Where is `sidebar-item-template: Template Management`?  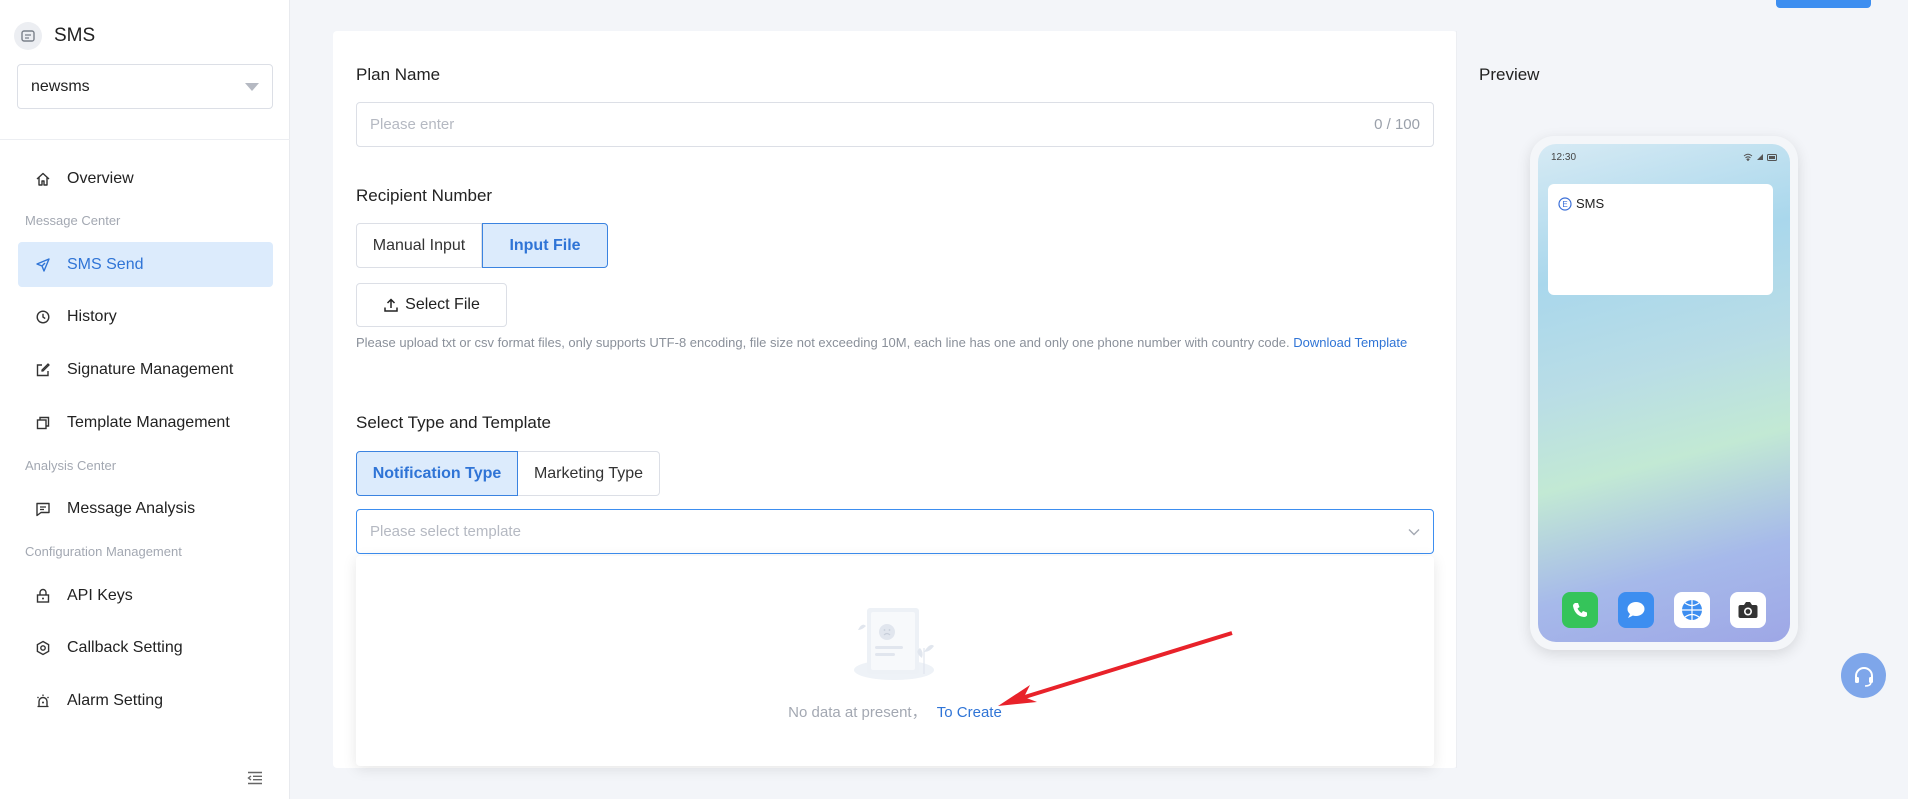 sidebar-item-template: Template Management is located at coordinates (145, 422).